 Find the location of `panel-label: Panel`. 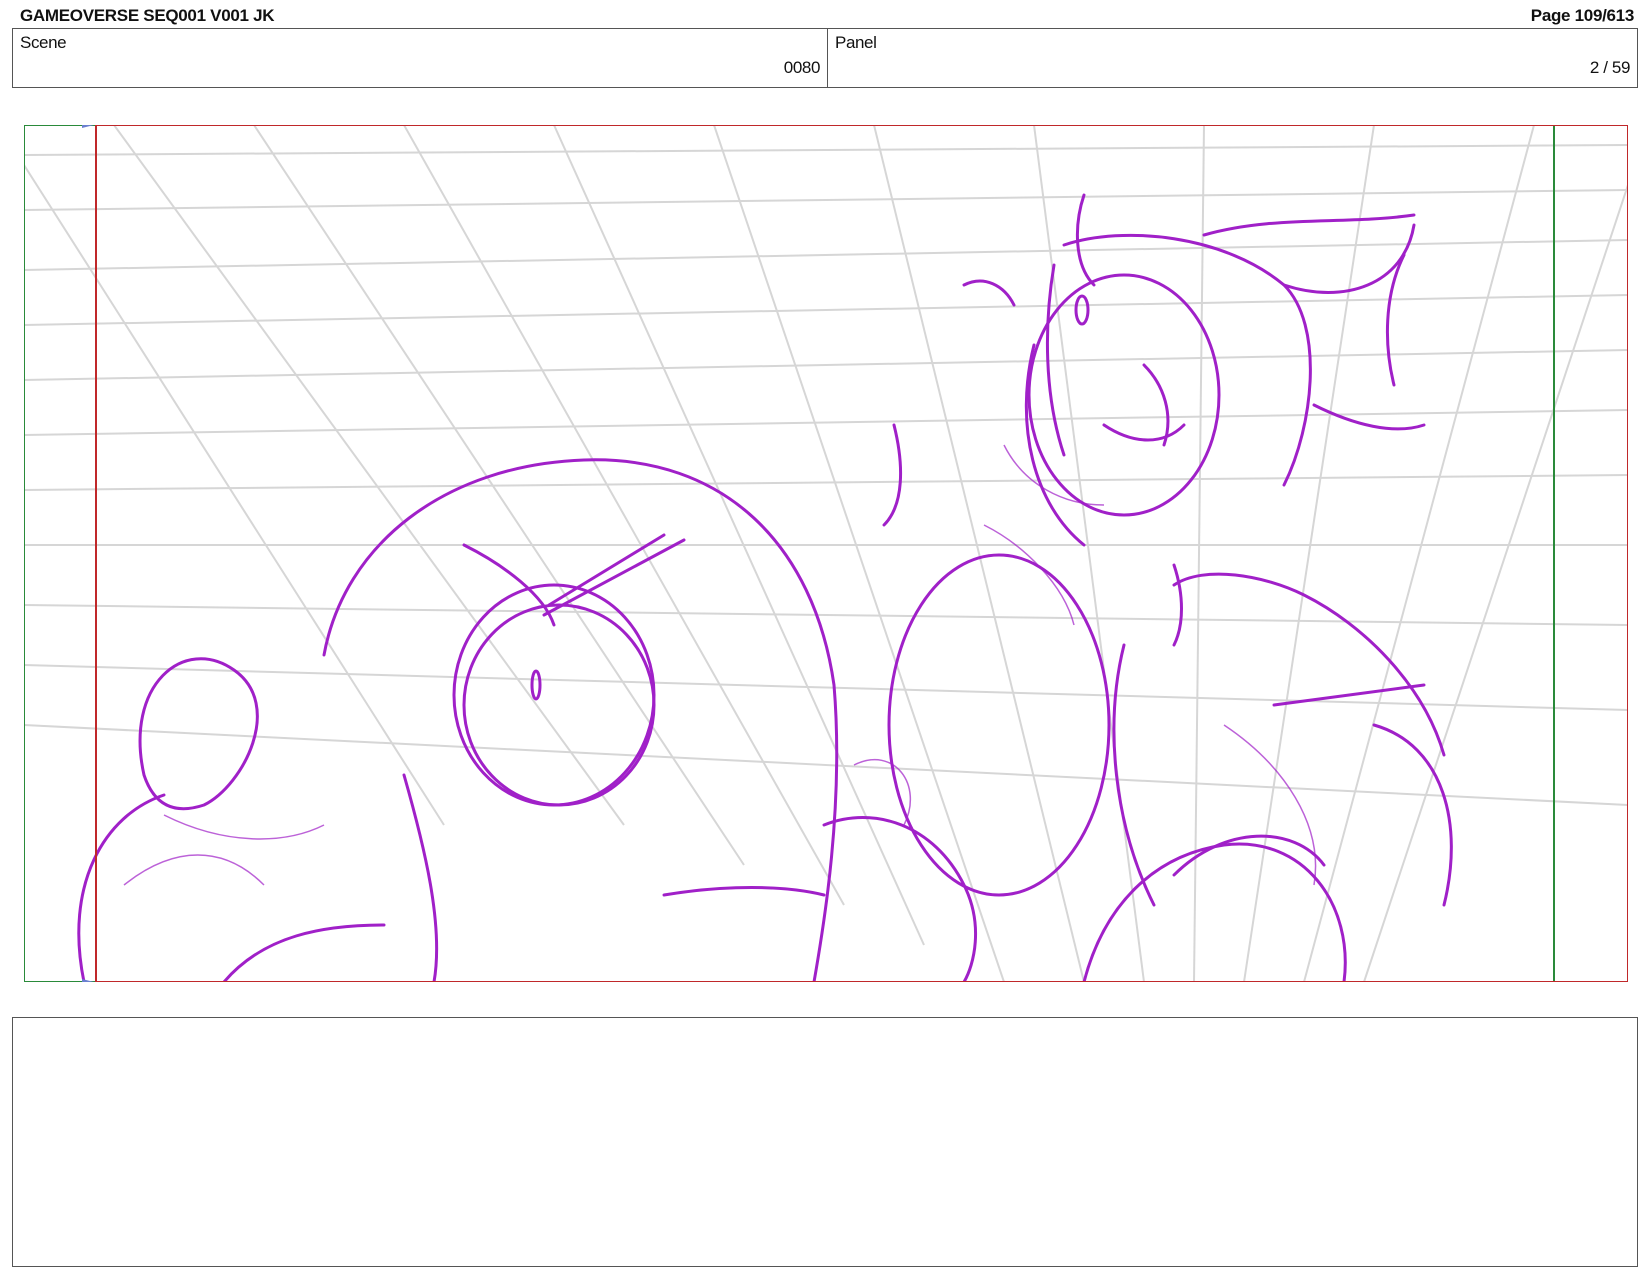

panel-label: Panel is located at coordinates (856, 42).